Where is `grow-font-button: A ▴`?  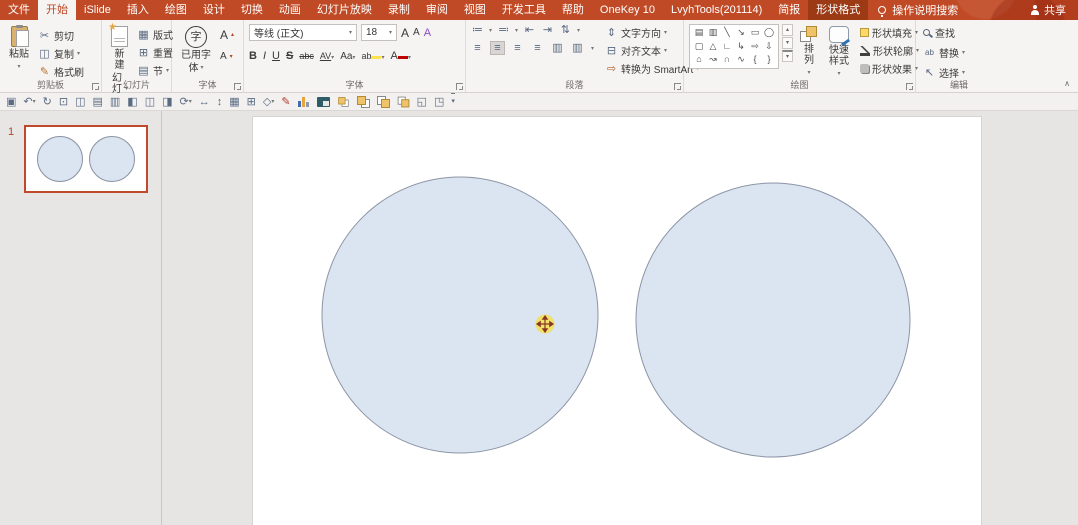
grow-font-button: A ▴ is located at coordinates (227, 34).